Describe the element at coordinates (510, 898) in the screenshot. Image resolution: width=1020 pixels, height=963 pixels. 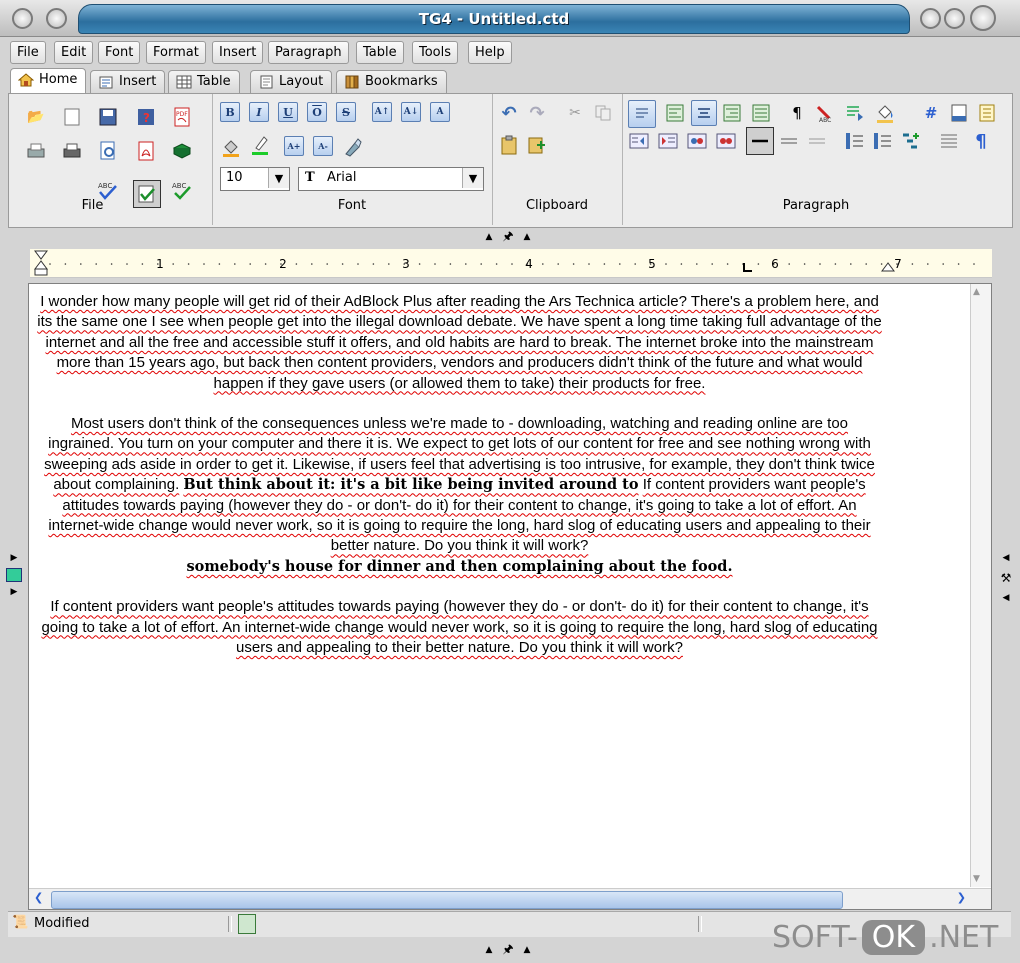
I see `horizontal-scrollbar: ❮ ❯` at that location.